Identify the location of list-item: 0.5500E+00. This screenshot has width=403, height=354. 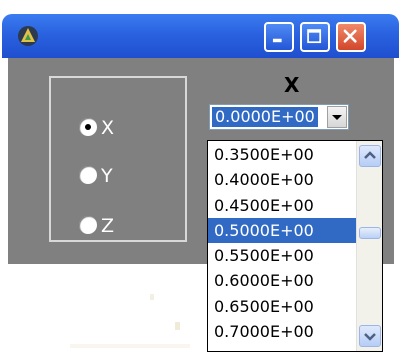
(282, 255).